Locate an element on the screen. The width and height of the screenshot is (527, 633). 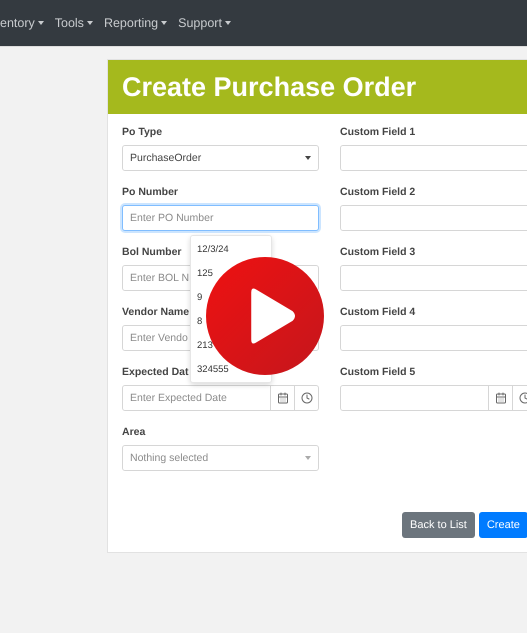
field-label: Custom Field 5 is located at coordinates (378, 372).